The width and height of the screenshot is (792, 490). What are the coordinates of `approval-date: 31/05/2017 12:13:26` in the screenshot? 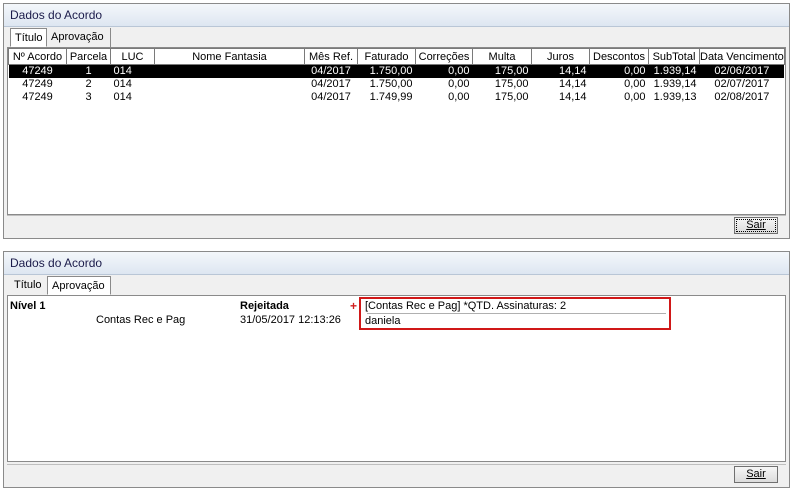 It's located at (290, 320).